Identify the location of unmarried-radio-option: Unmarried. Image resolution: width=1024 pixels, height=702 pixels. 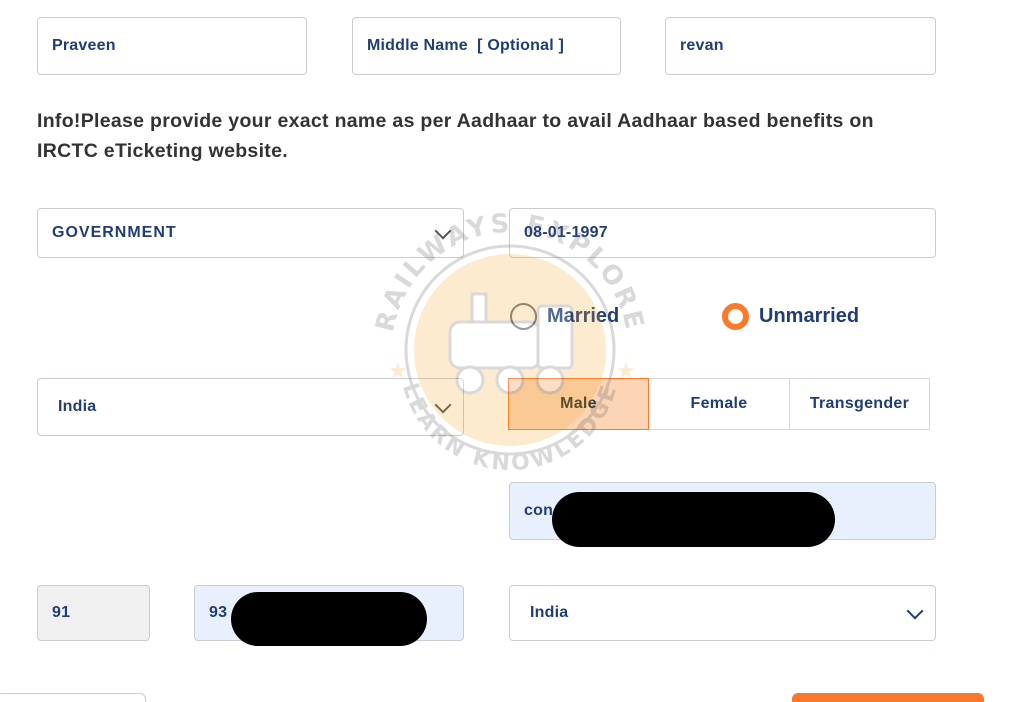
(790, 316).